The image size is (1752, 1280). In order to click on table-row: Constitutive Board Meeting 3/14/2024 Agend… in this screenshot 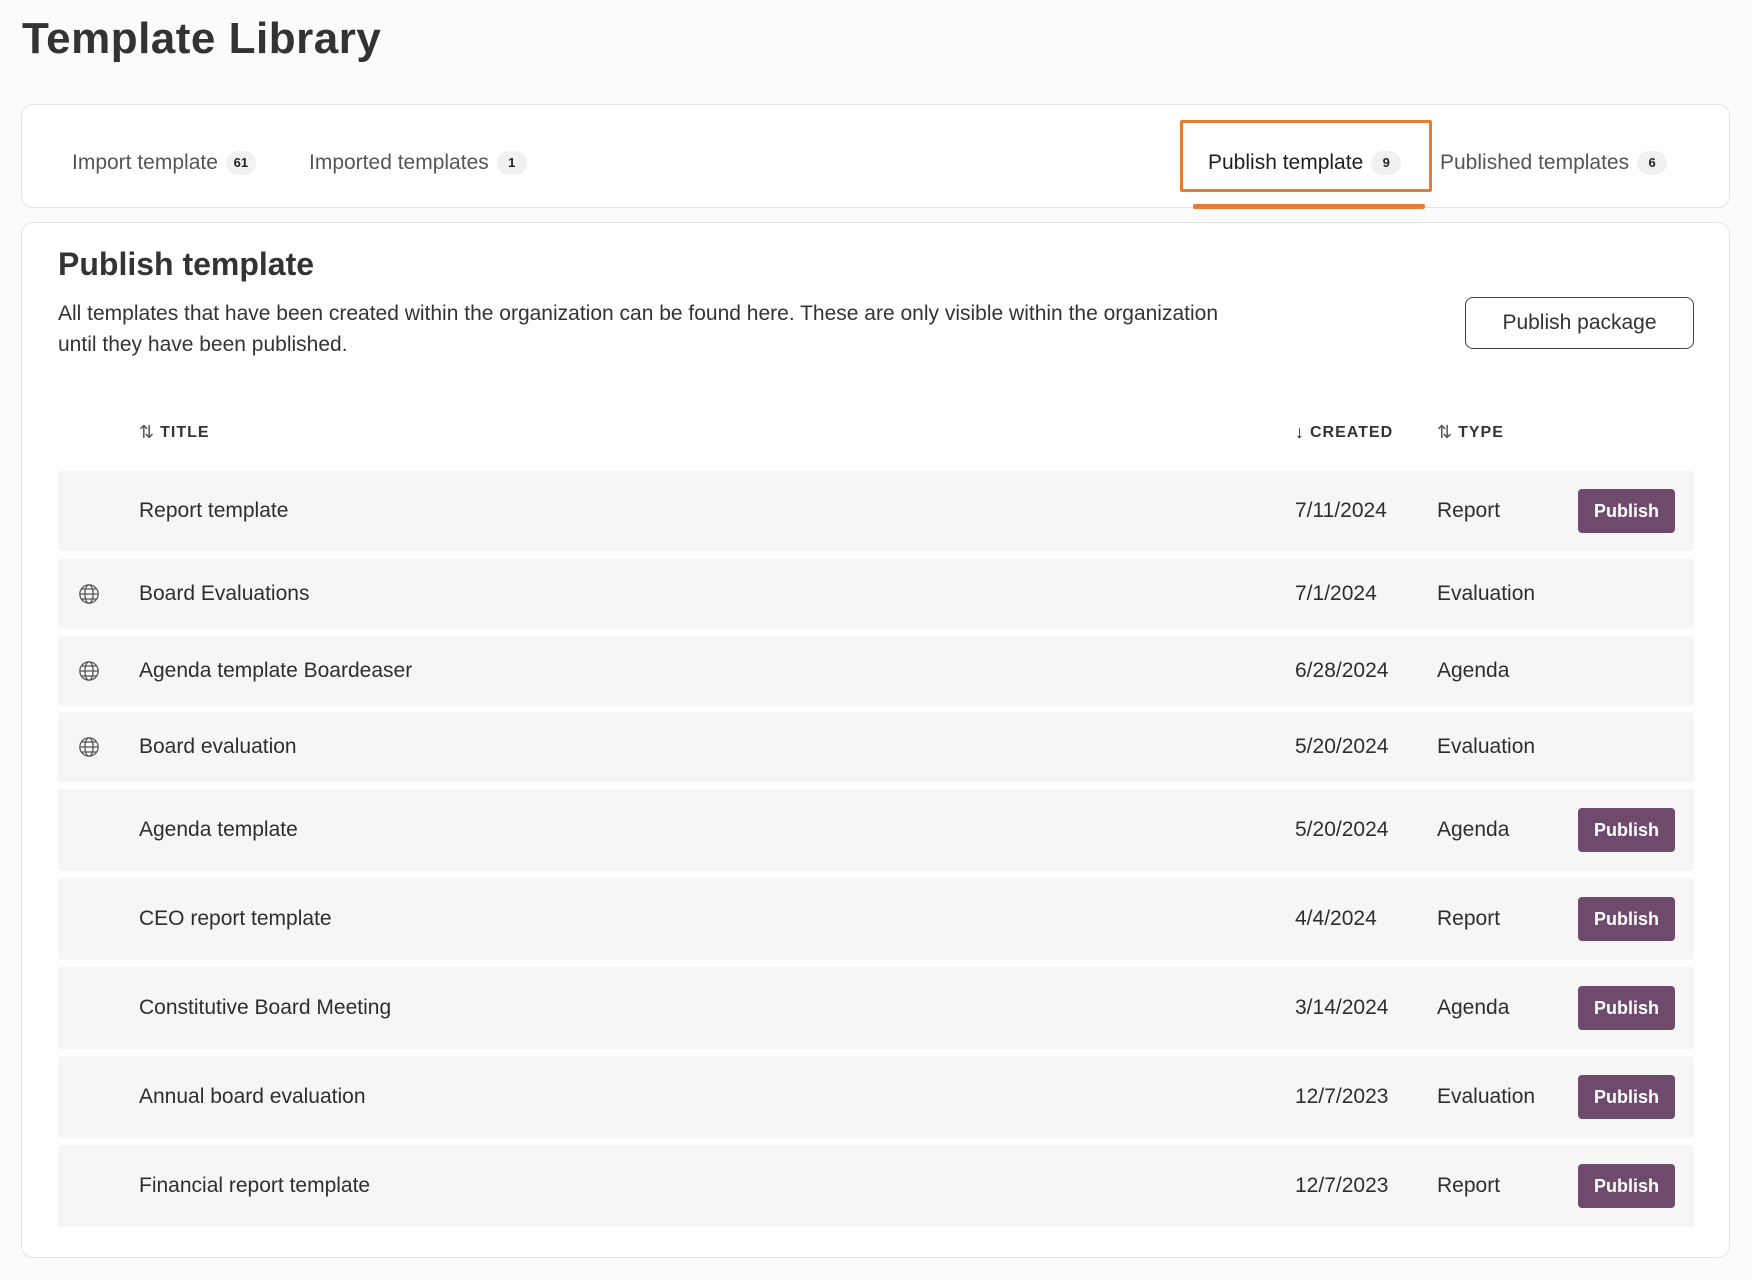, I will do `click(876, 1008)`.